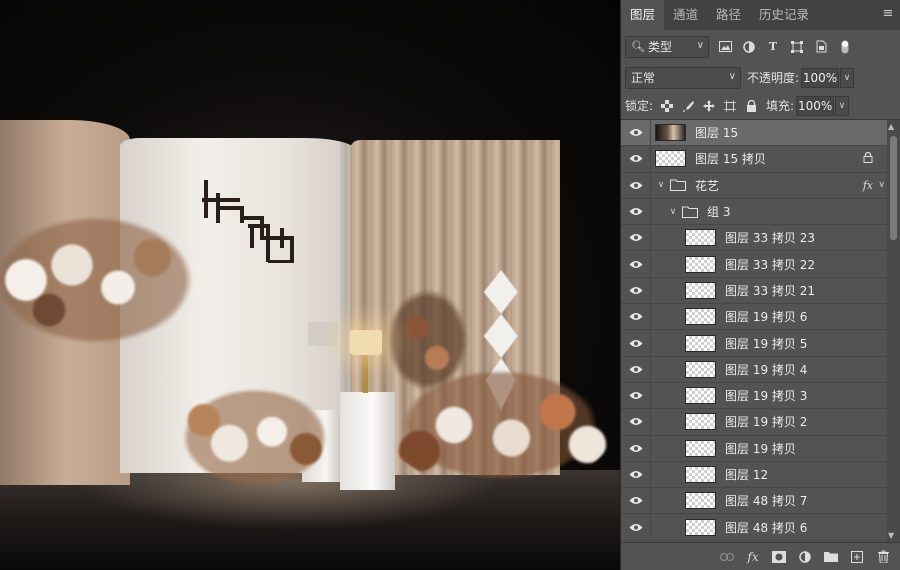 Image resolution: width=900 pixels, height=570 pixels. I want to click on filter-shape-icon, so click(797, 47).